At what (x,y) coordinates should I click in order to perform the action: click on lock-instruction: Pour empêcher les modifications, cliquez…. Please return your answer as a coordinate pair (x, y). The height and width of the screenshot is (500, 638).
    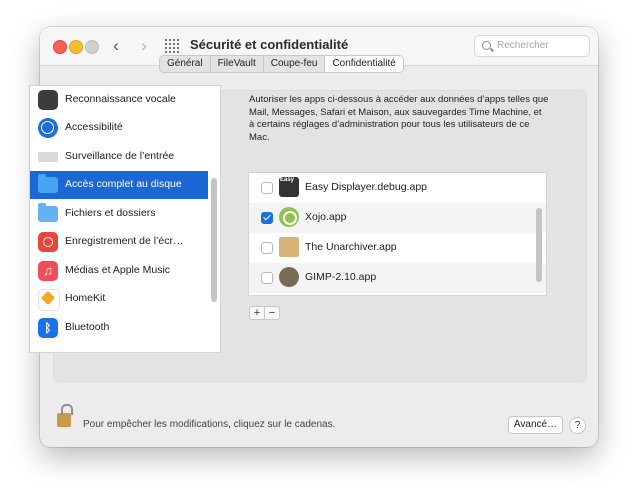
    Looking at the image, I should click on (209, 424).